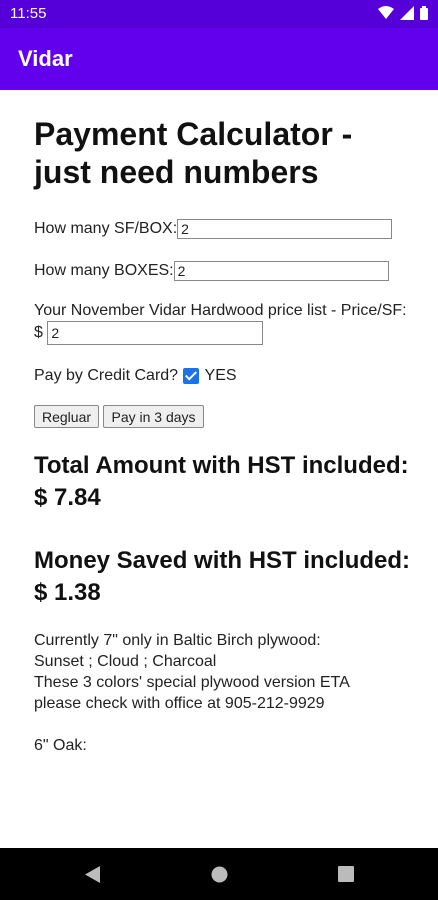  Describe the element at coordinates (28, 13) in the screenshot. I see `status-time: 11:55` at that location.